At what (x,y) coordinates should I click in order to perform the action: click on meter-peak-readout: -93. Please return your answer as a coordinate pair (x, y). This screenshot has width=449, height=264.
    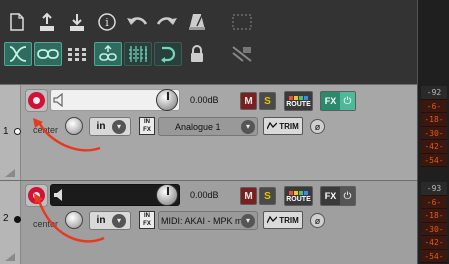
    Looking at the image, I should click on (434, 189).